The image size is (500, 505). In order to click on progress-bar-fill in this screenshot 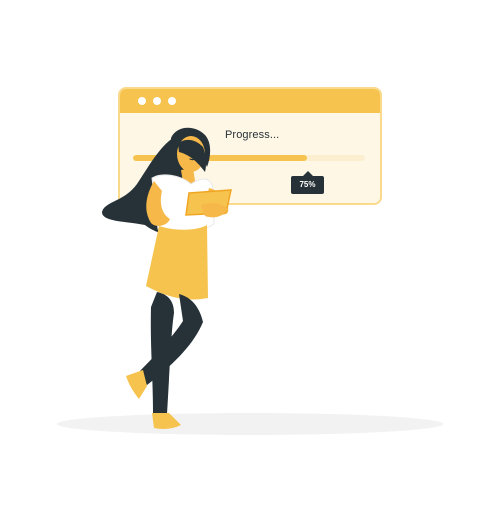, I will do `click(220, 158)`.